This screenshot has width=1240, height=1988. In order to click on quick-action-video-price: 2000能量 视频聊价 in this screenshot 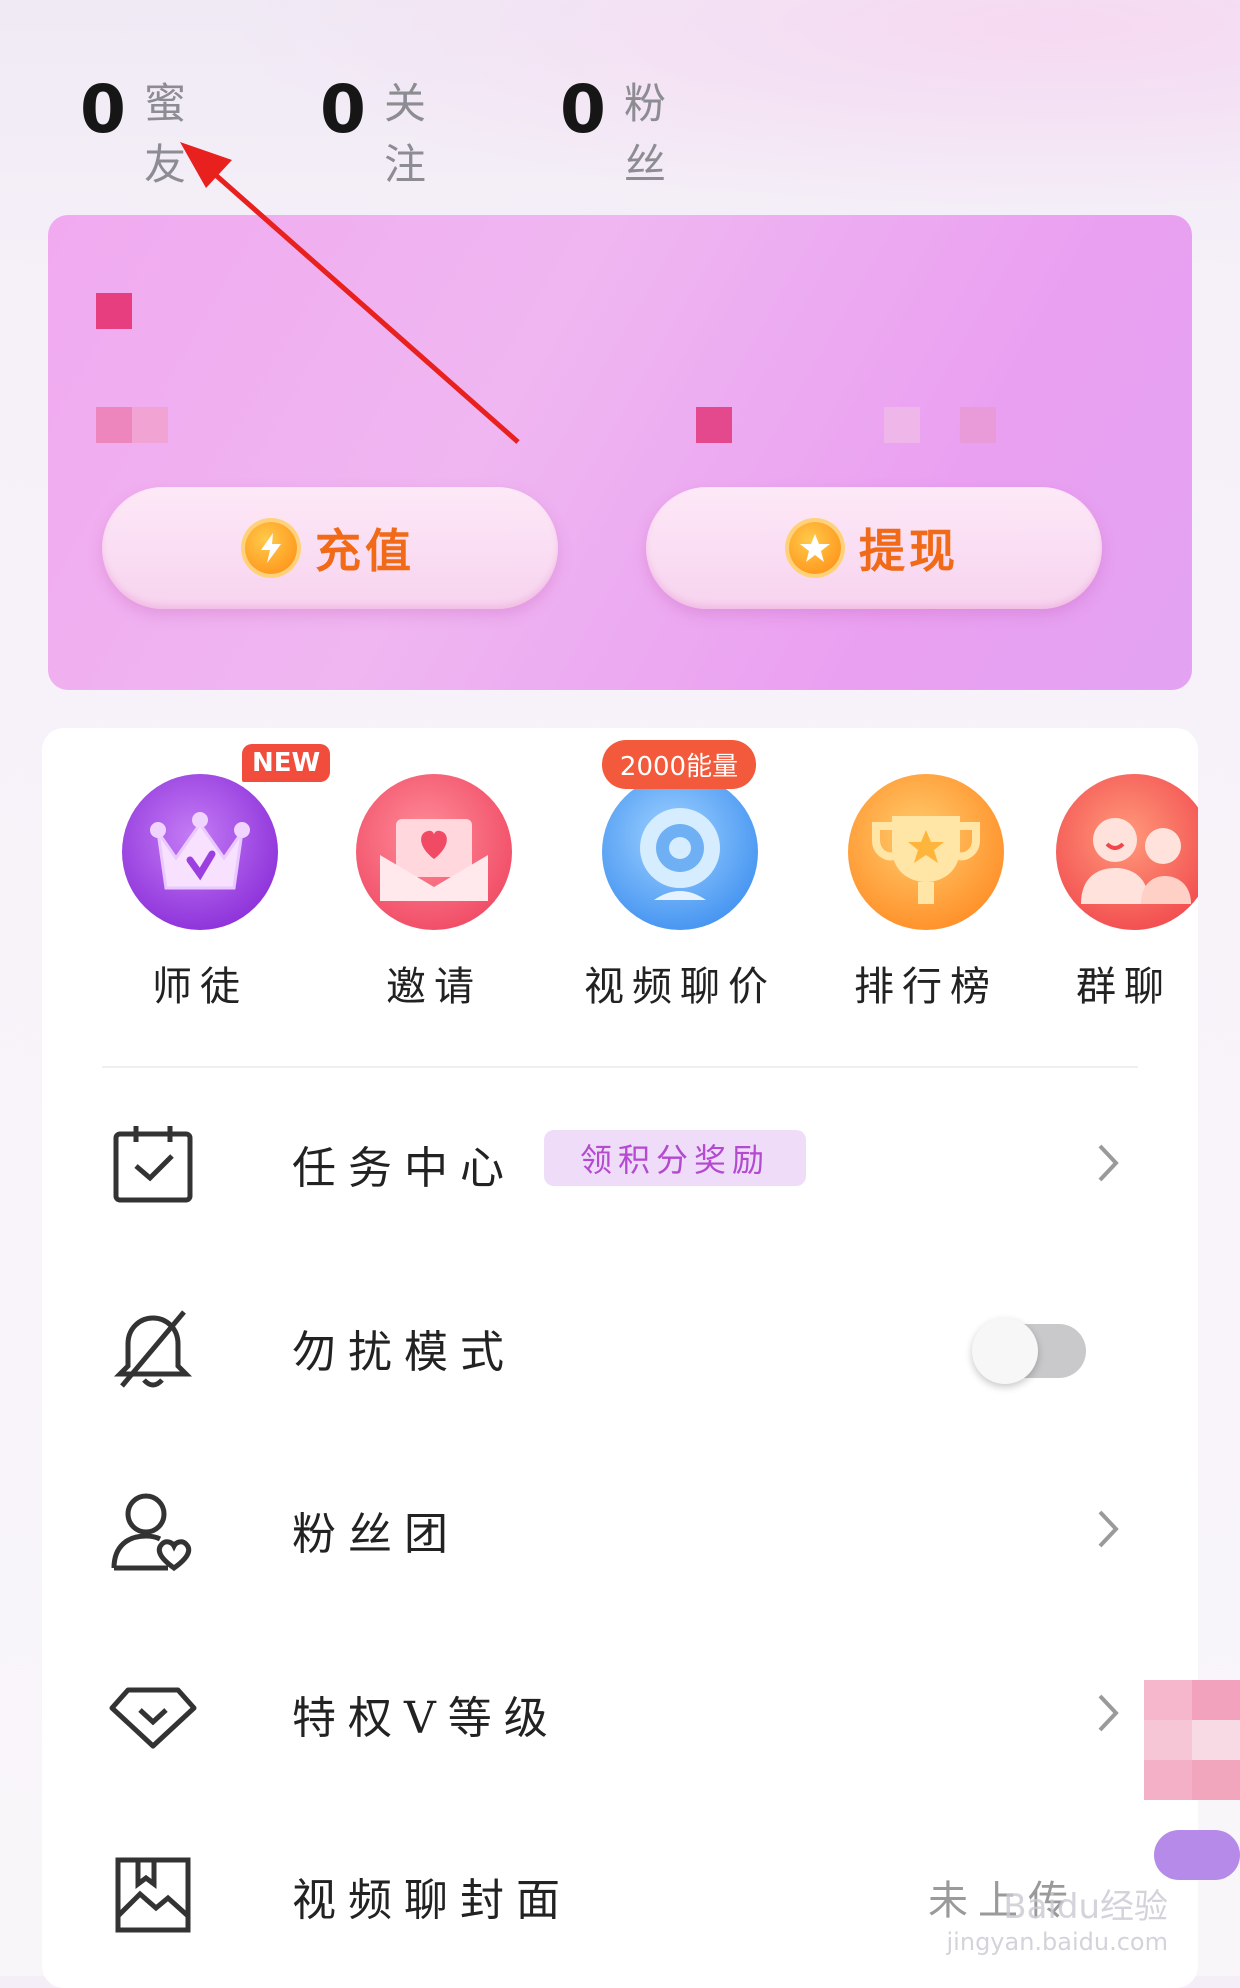, I will do `click(680, 876)`.